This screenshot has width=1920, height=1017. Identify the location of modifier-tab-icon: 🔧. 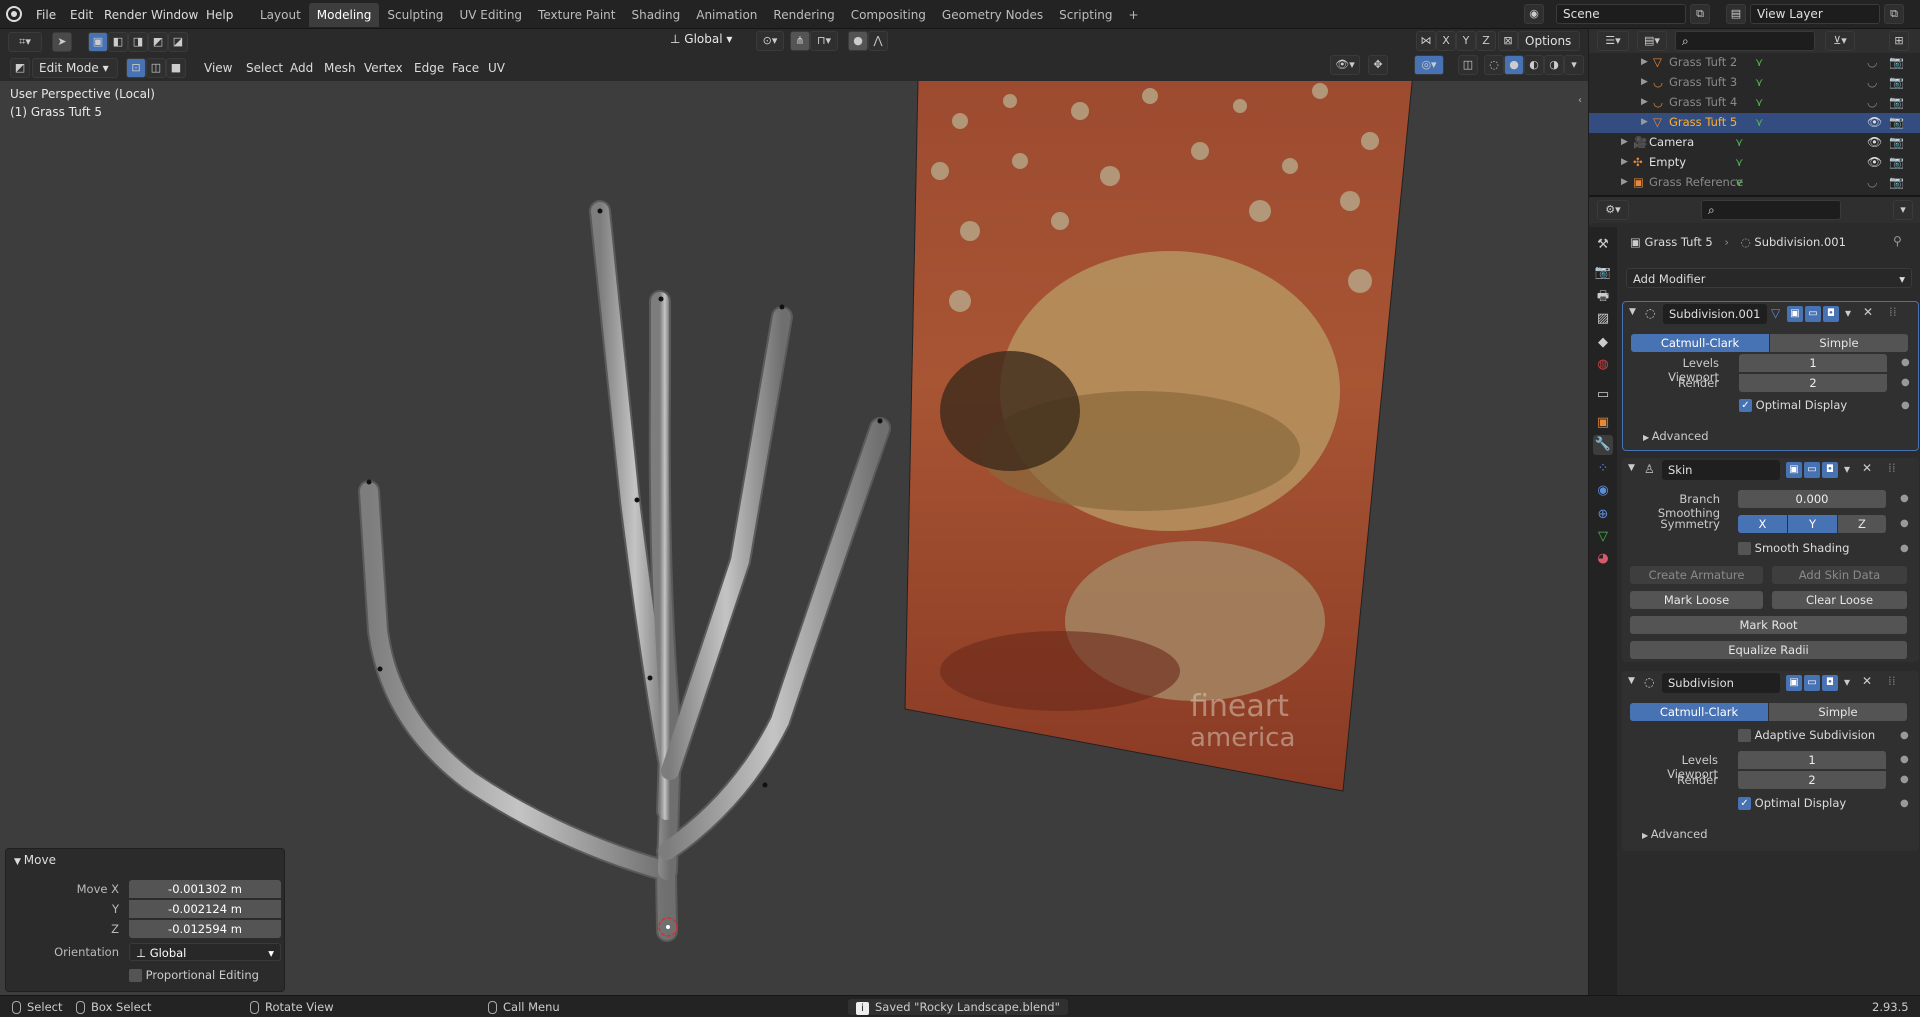
(1603, 445).